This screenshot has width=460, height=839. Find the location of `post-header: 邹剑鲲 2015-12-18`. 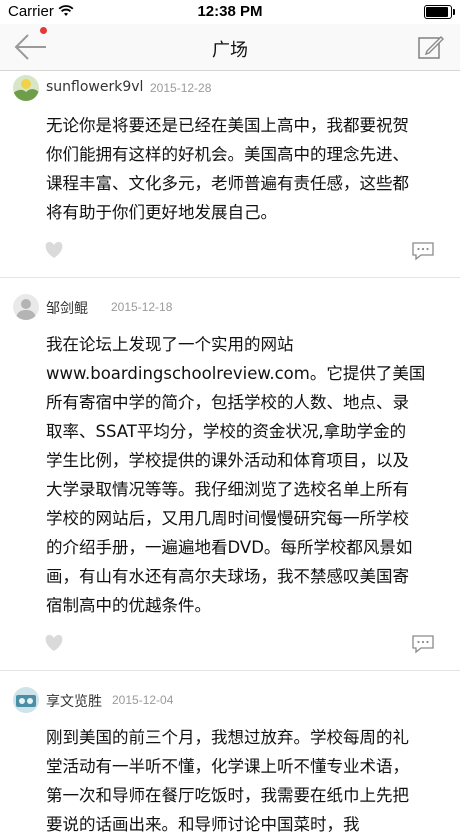

post-header: 邹剑鲲 2015-12-18 is located at coordinates (230, 307).